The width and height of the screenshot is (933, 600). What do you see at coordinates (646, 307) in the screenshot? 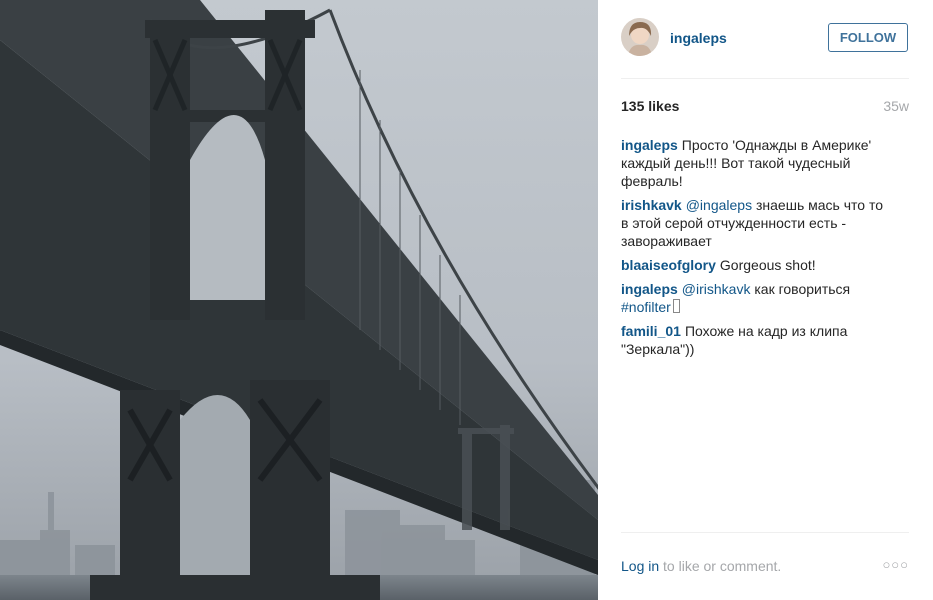
I see `hashtag-link: #nofilter` at bounding box center [646, 307].